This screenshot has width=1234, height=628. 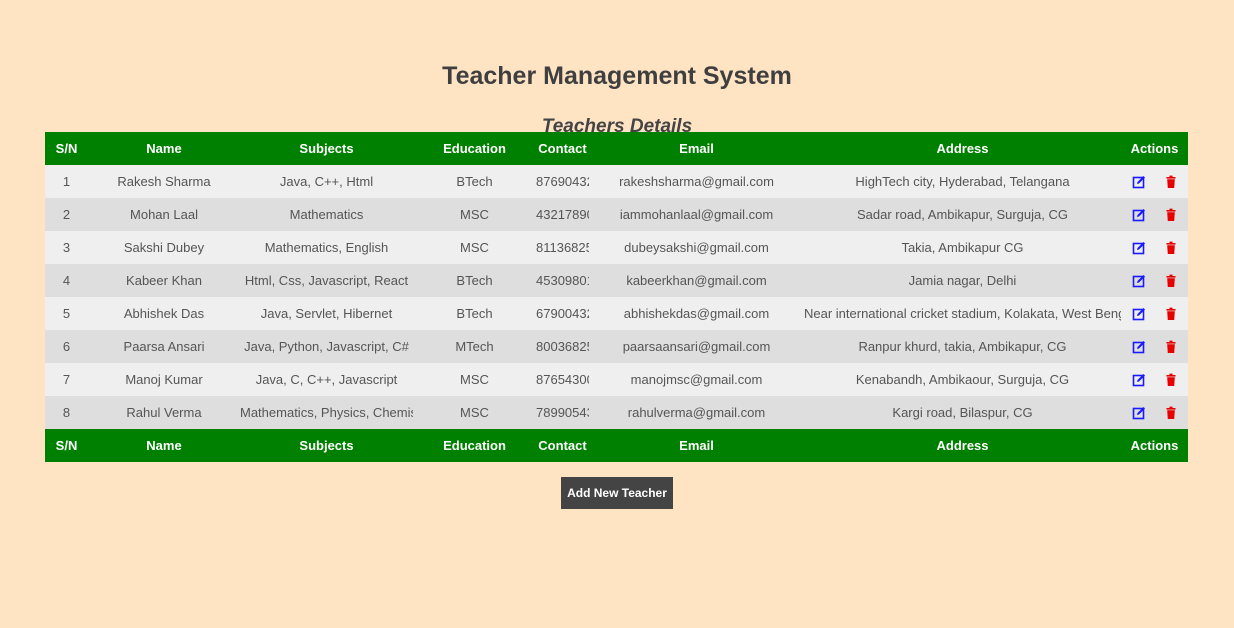 I want to click on cell-email: iammohanlaal@gmail.com, so click(x=696, y=214).